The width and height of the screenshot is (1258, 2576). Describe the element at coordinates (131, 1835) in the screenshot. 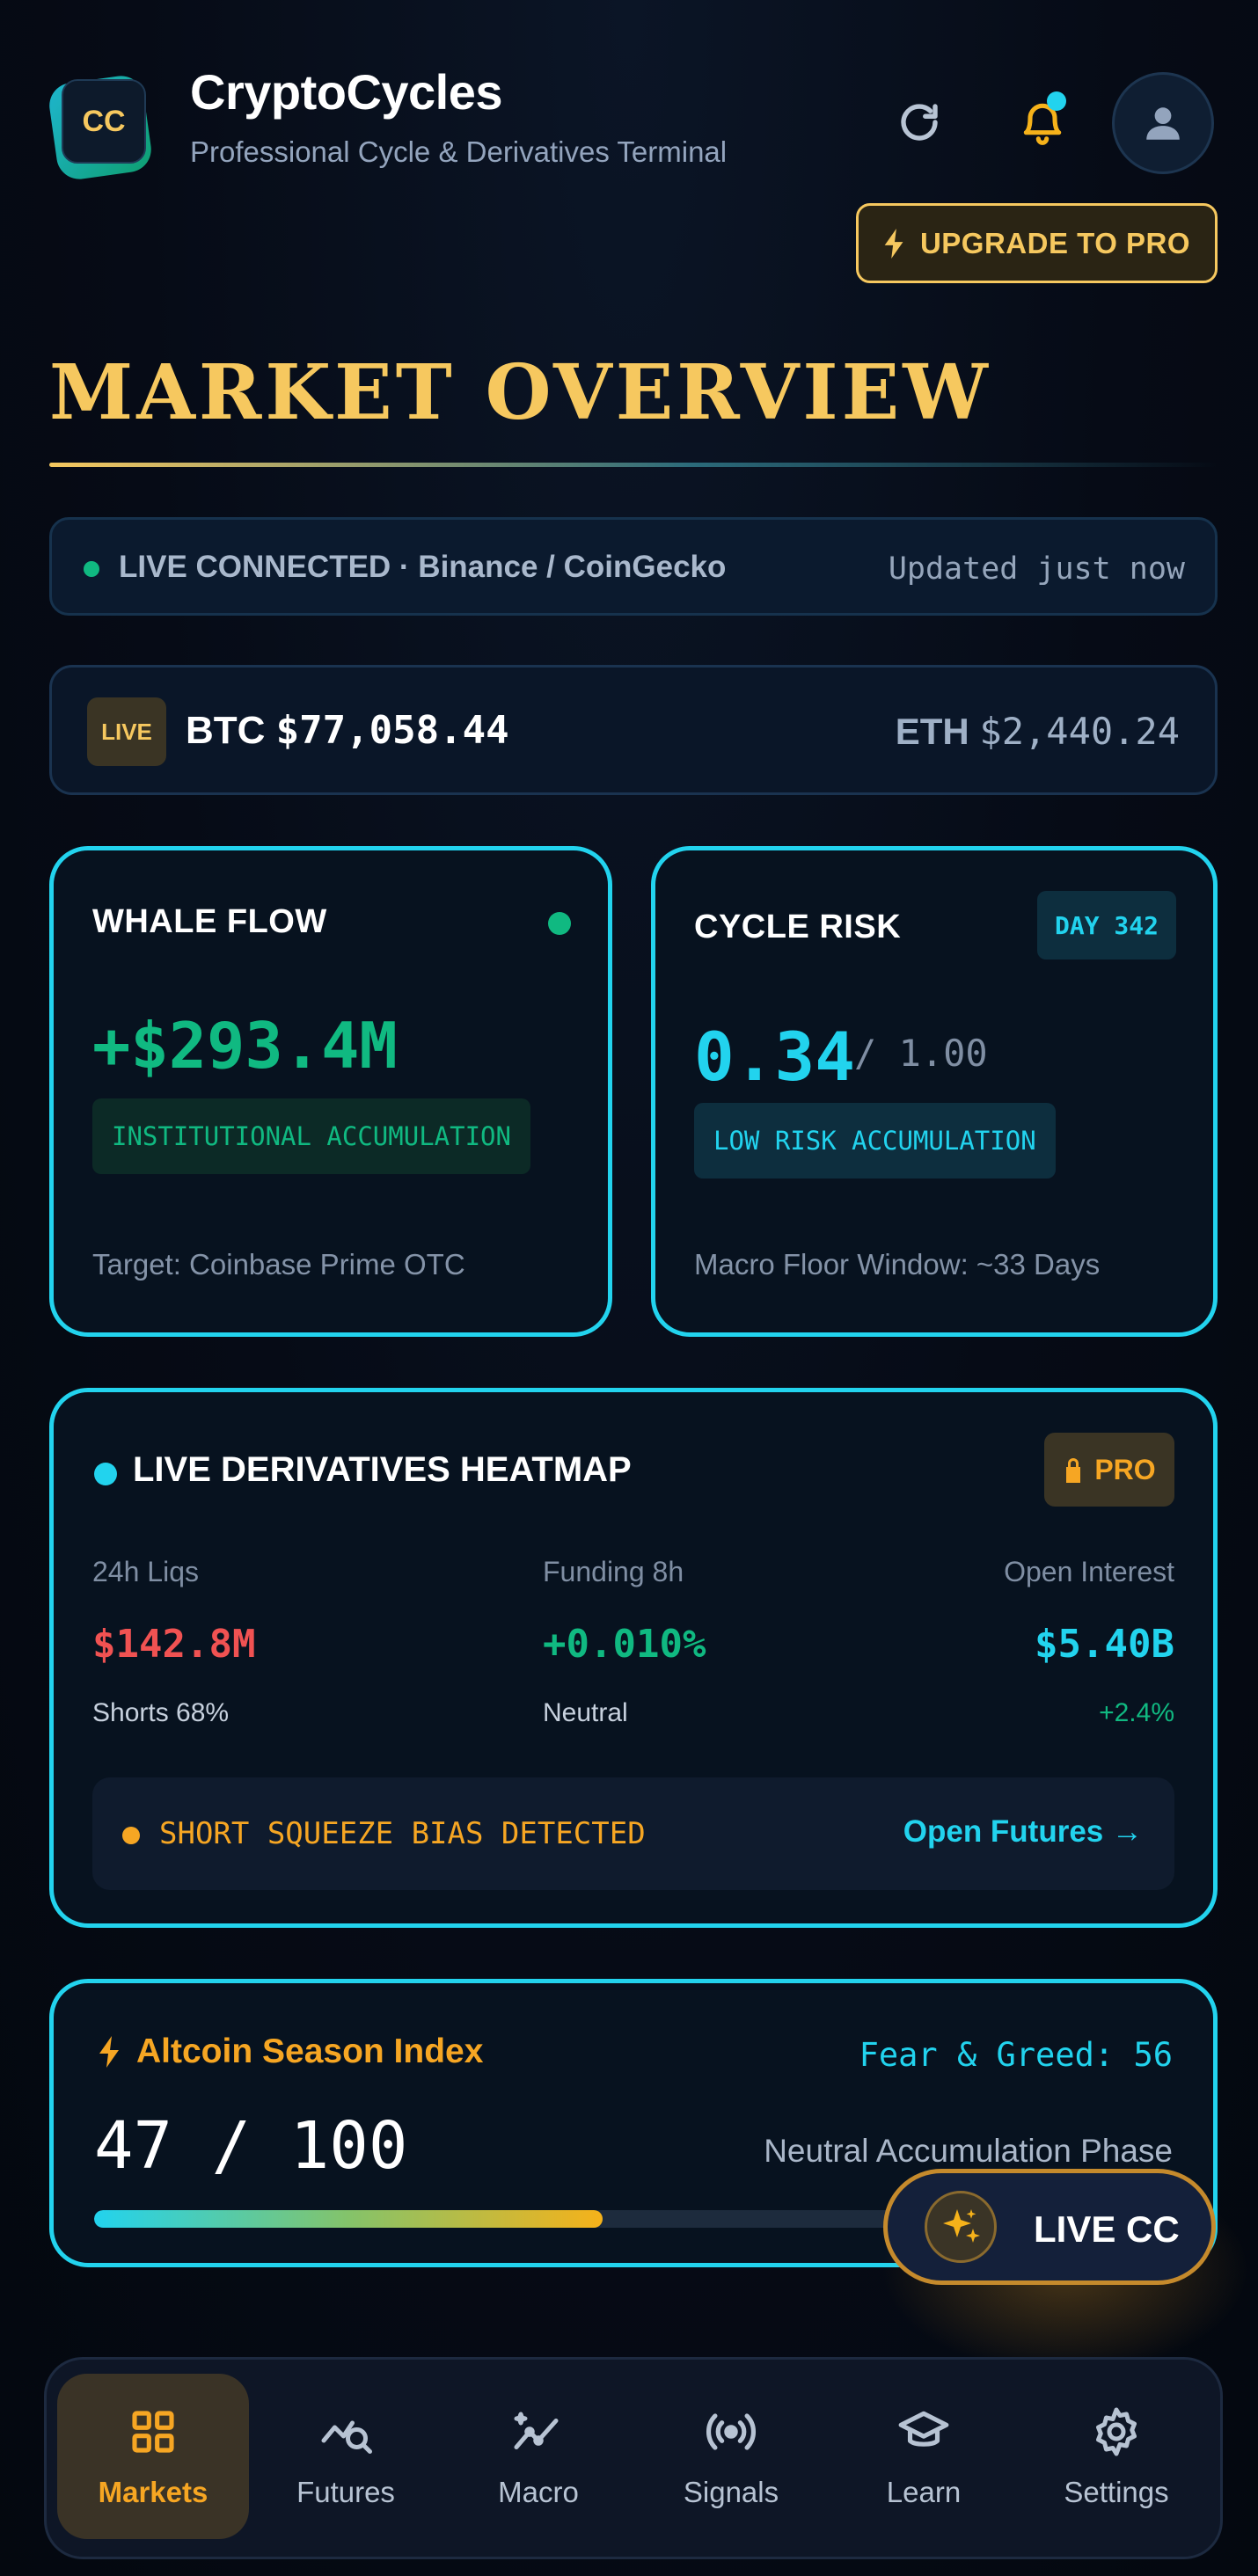

I see `alert-dot` at that location.